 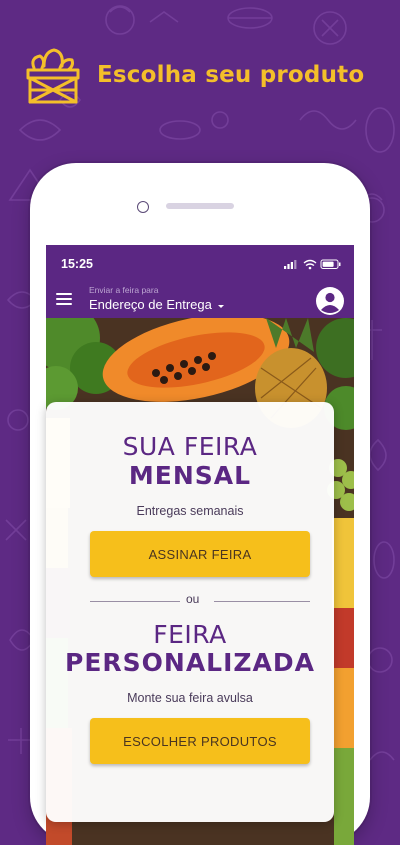 What do you see at coordinates (143, 207) in the screenshot?
I see `phone-camera` at bounding box center [143, 207].